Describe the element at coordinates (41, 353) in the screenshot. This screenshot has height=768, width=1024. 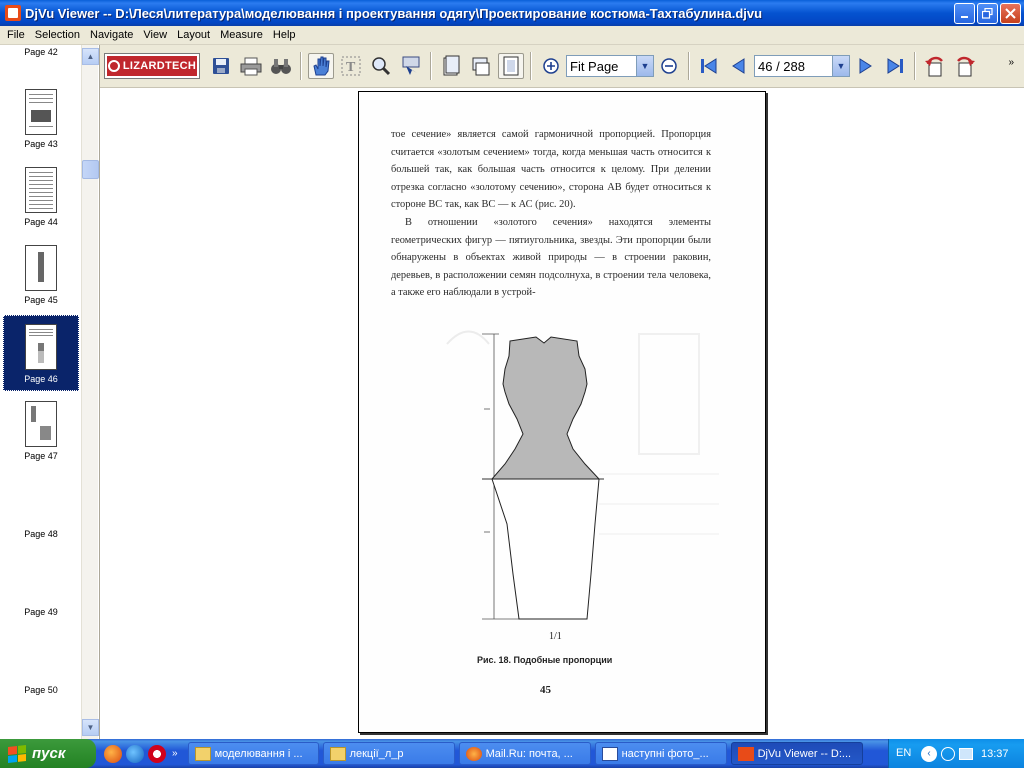
I see `thumbnail-page-46: Page 46` at that location.